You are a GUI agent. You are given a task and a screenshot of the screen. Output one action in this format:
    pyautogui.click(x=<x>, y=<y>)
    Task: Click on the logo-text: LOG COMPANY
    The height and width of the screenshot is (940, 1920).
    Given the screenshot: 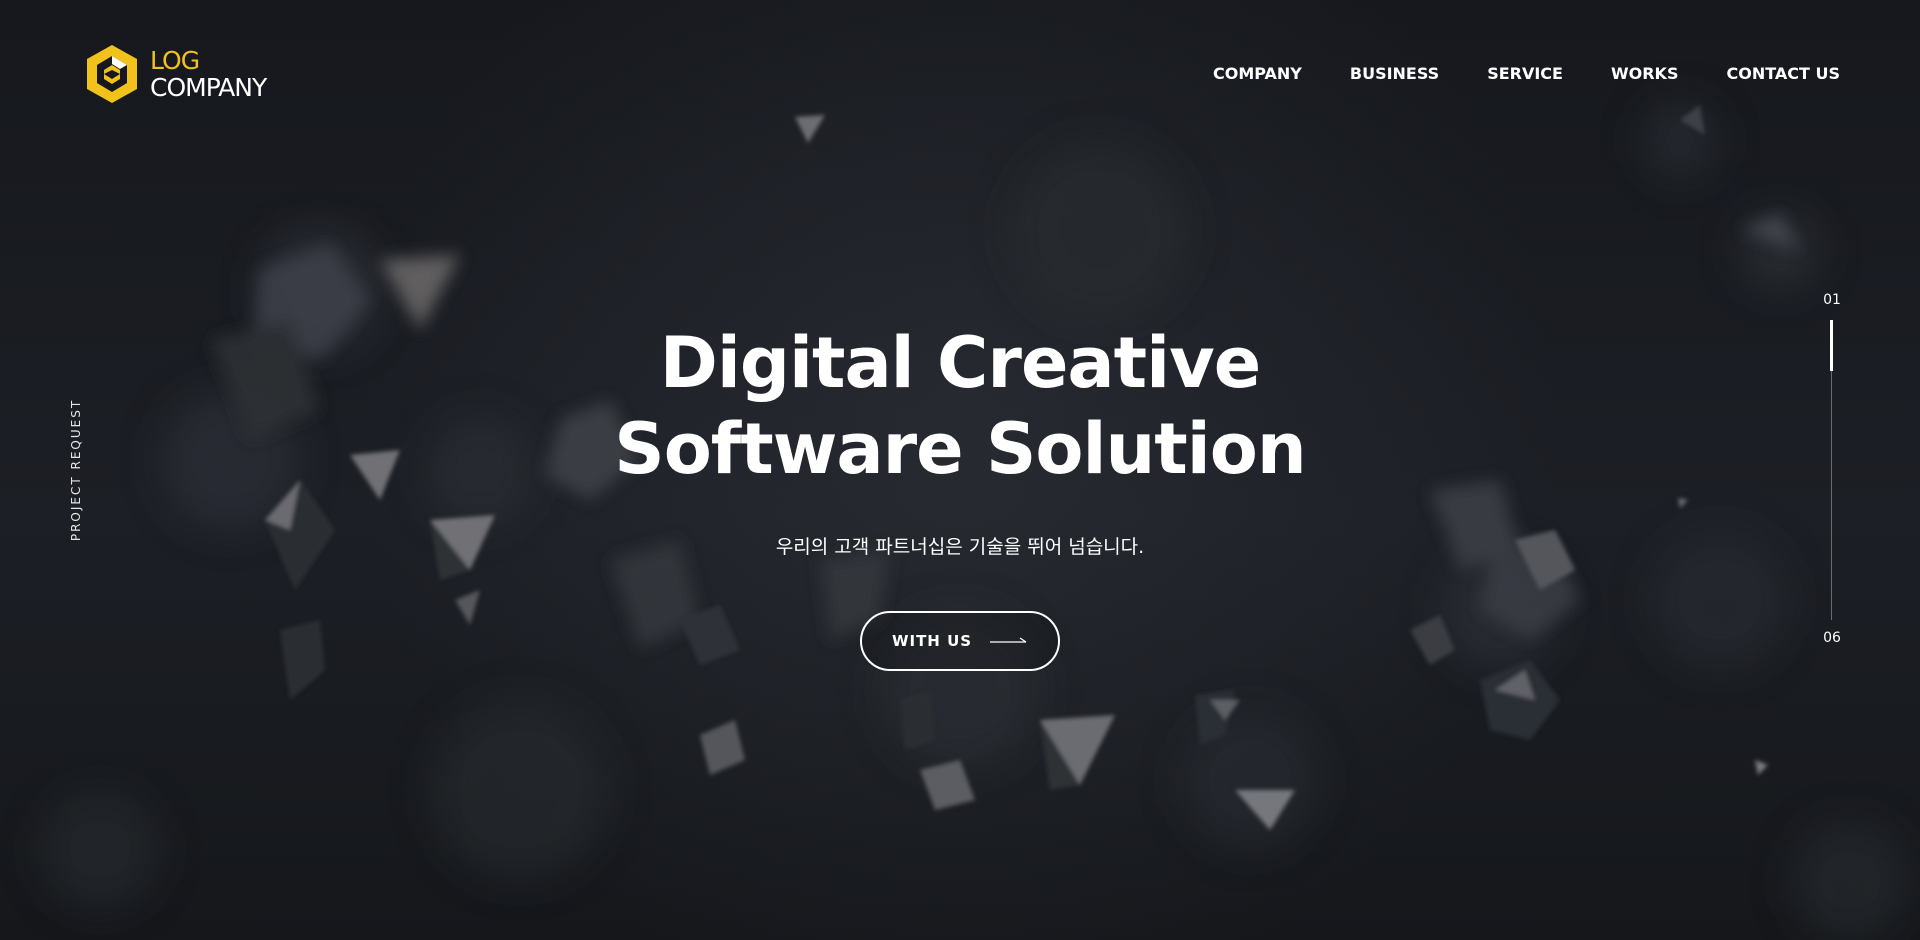 What is the action you would take?
    pyautogui.click(x=208, y=74)
    